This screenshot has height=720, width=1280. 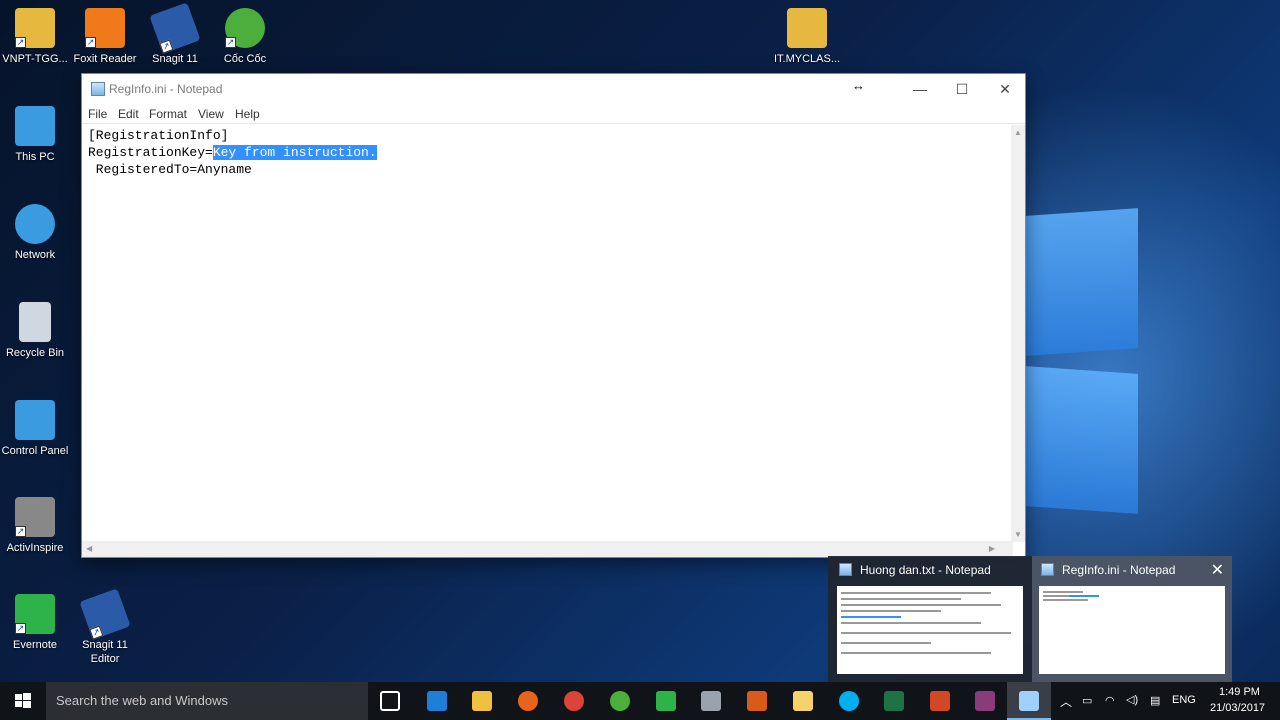 I want to click on task-view-icon, so click(x=390, y=701).